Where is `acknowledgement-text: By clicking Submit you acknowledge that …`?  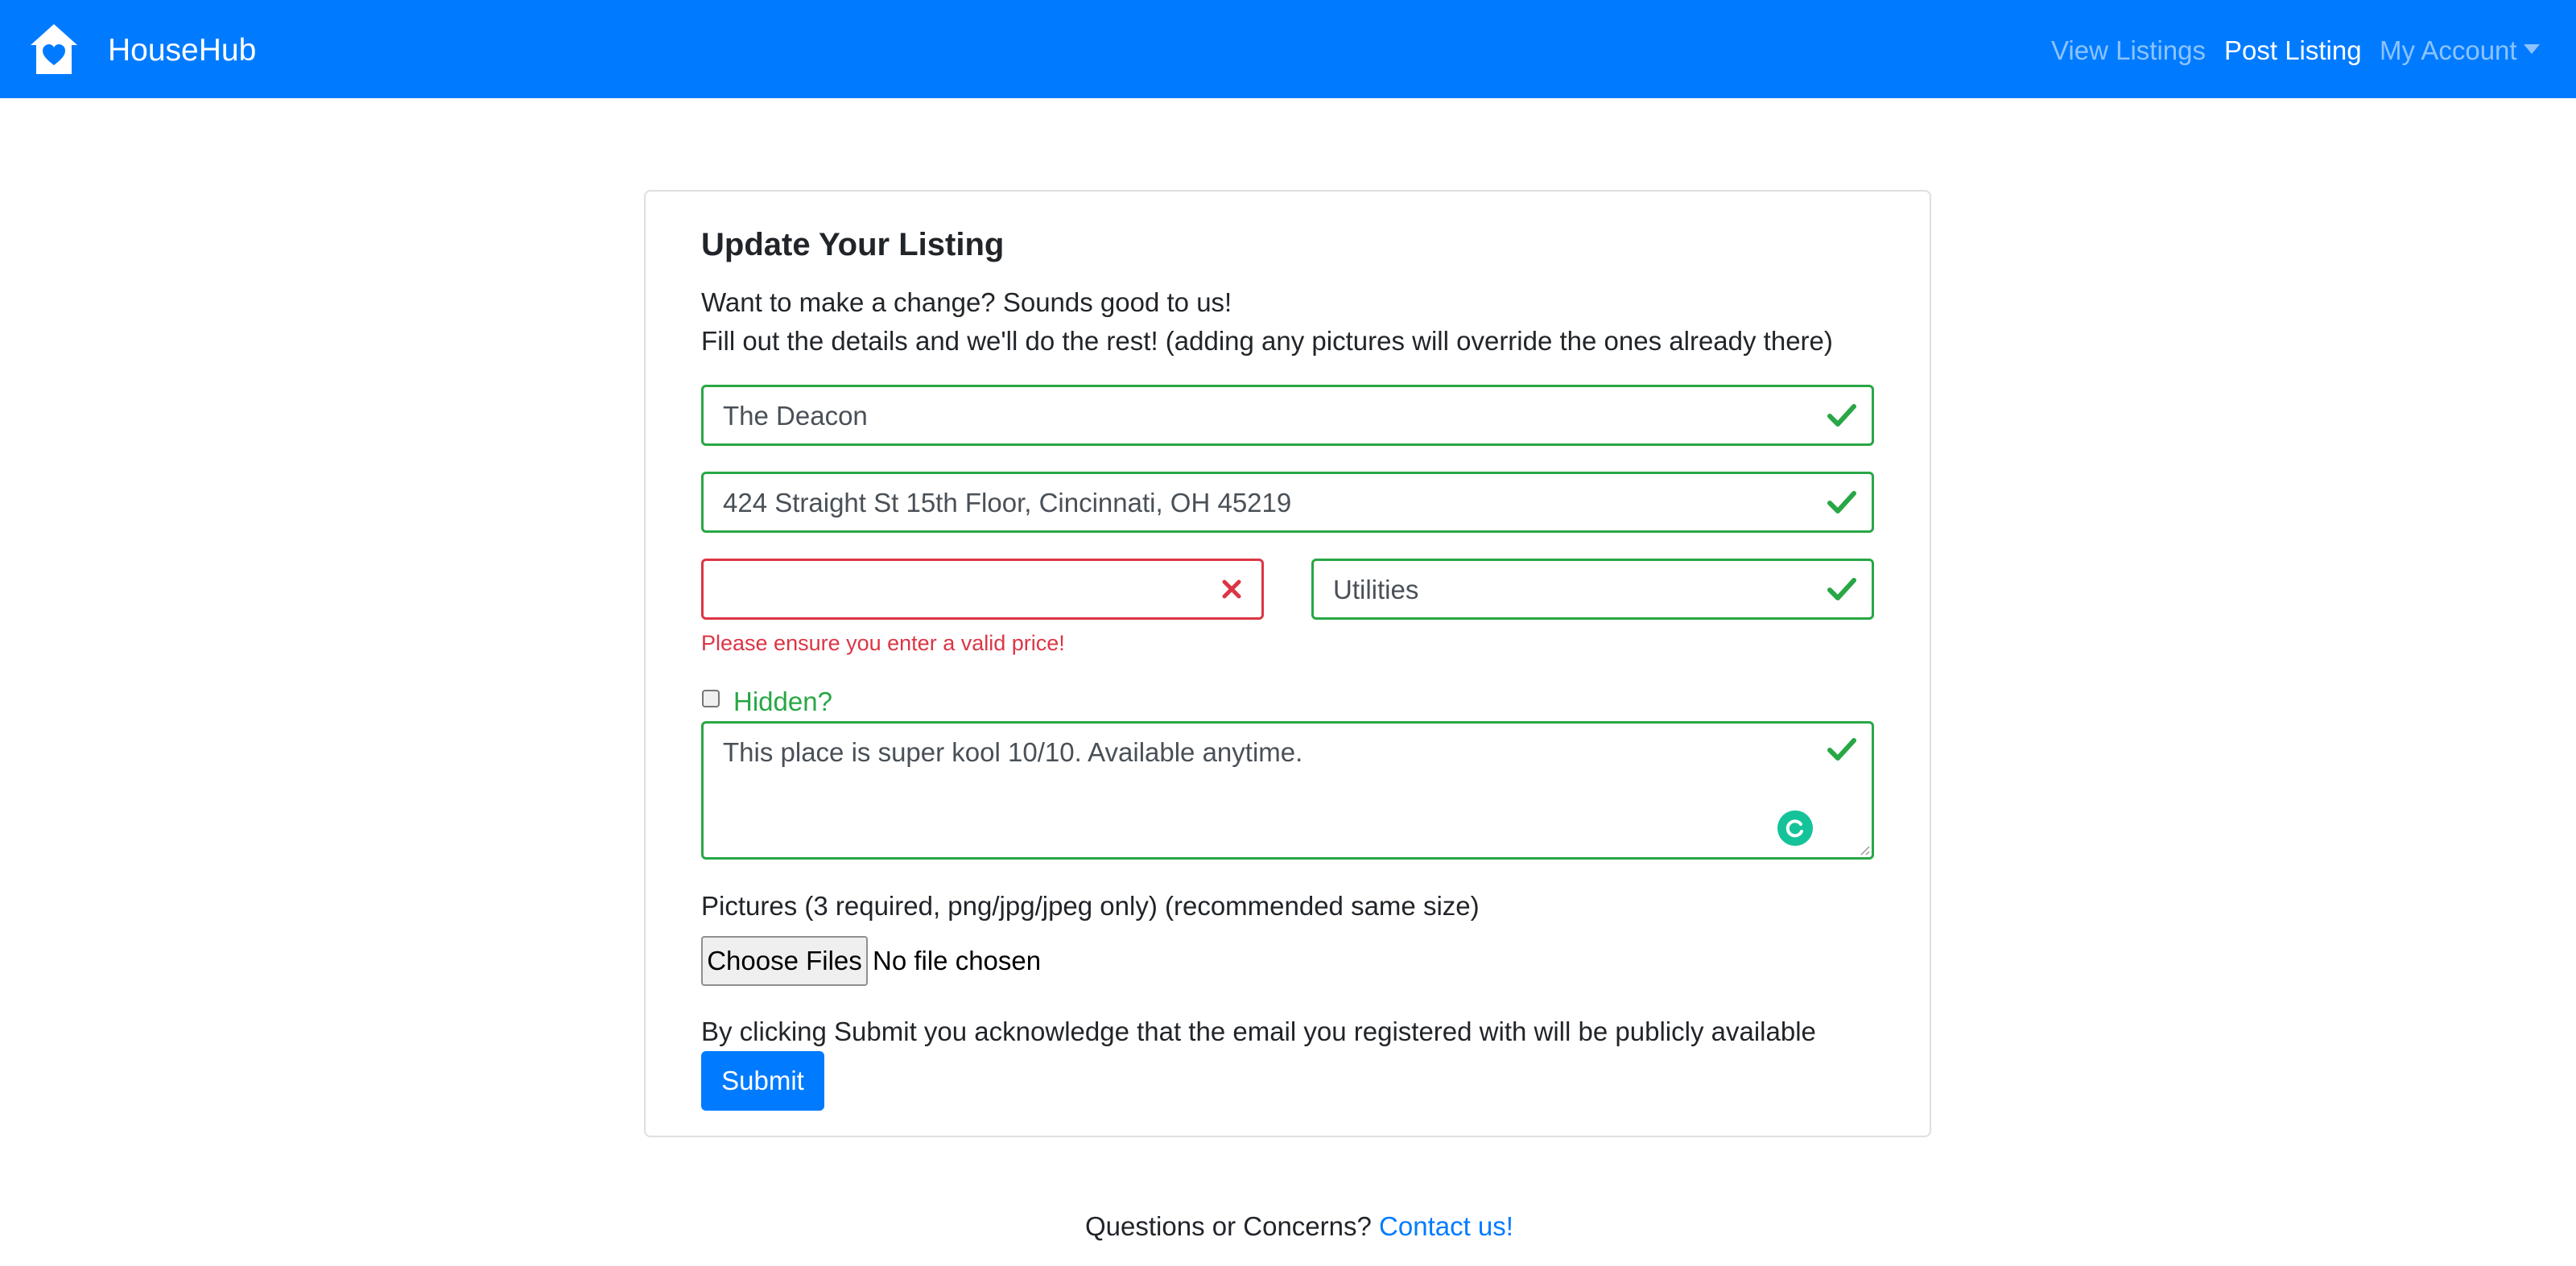
acknowledgement-text: By clicking Submit you acknowledge that … is located at coordinates (1258, 1031).